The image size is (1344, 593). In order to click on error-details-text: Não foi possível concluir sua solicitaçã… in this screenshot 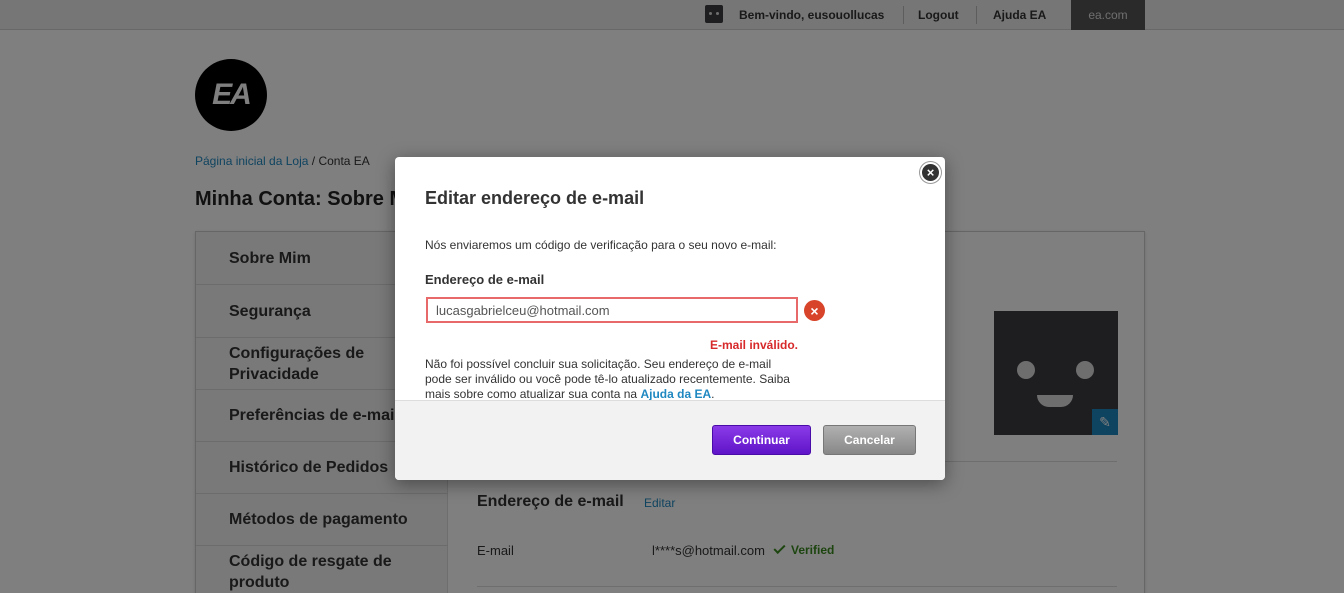, I will do `click(607, 379)`.